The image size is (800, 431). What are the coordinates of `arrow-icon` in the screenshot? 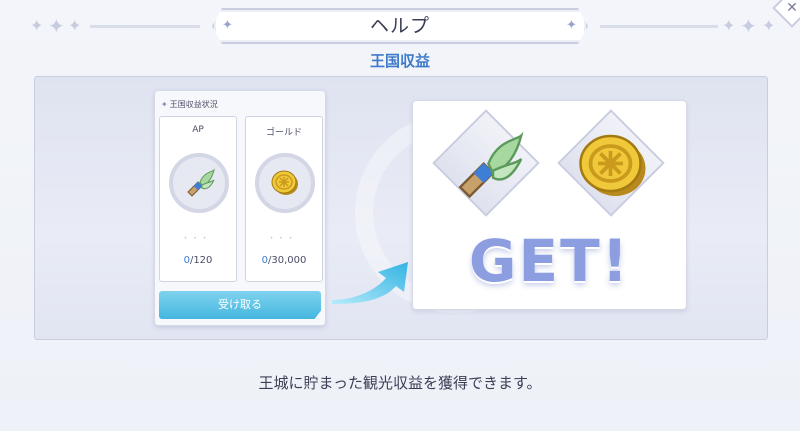 It's located at (370, 283).